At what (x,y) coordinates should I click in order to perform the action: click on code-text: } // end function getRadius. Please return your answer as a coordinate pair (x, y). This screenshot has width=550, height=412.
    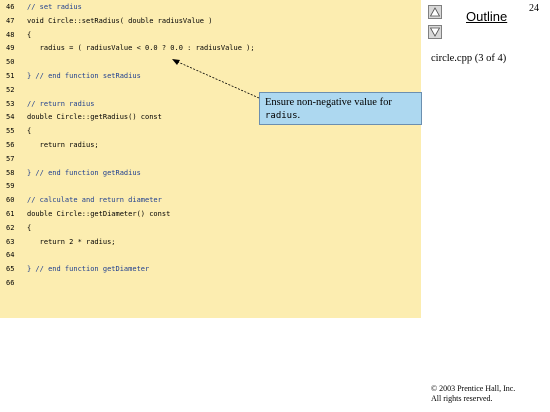
    Looking at the image, I should click on (84, 172).